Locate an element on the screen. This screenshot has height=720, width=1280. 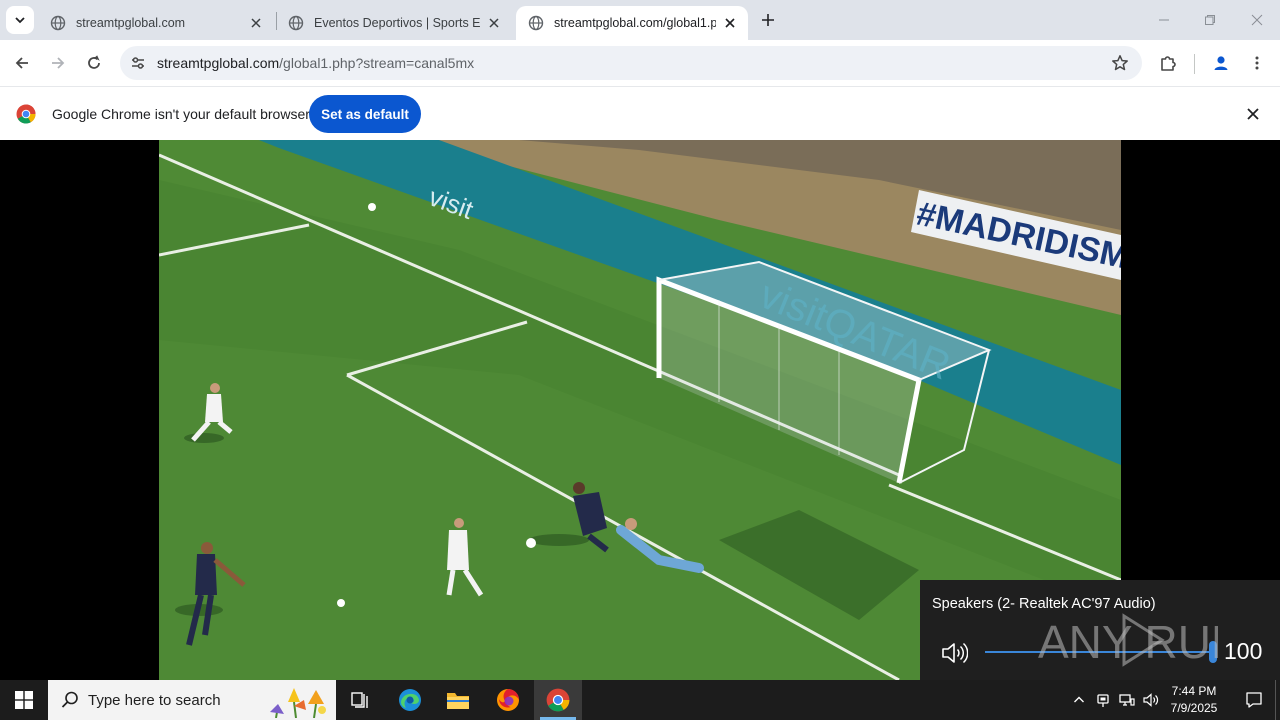
puzzle-icon is located at coordinates (1168, 63).